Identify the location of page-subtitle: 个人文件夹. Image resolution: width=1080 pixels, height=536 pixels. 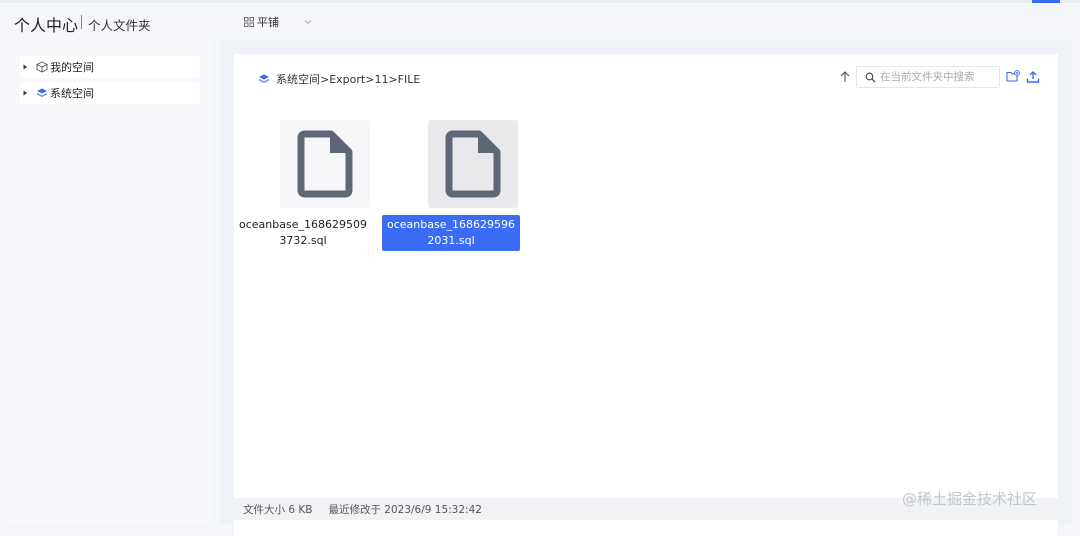
(119, 25).